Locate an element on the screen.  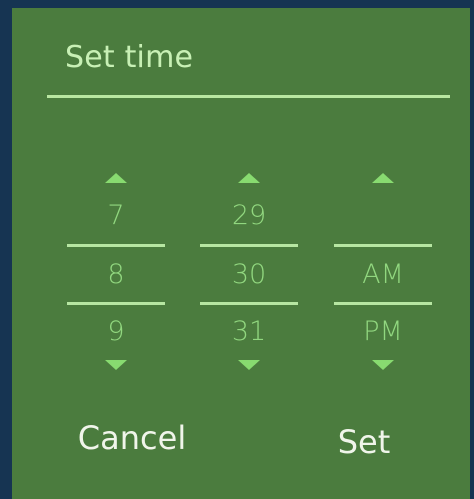
ampm-up-arrow-icon is located at coordinates (383, 178).